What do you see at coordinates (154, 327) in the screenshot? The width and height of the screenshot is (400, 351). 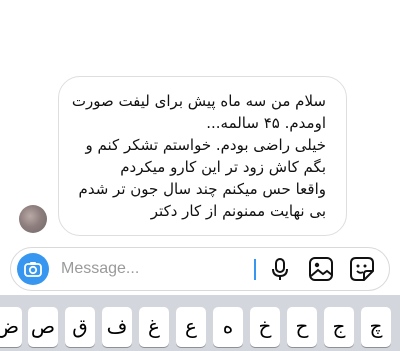 I see `keyboard-key: غ` at bounding box center [154, 327].